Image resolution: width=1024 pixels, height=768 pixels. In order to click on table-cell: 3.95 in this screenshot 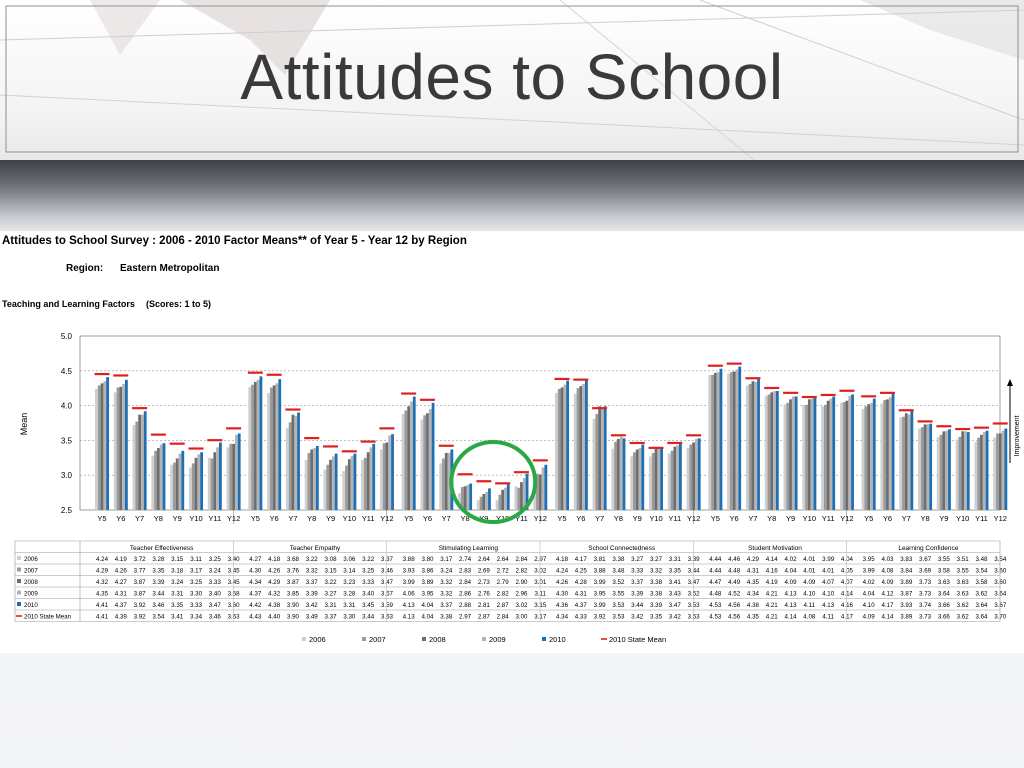, I will do `click(427, 594)`.